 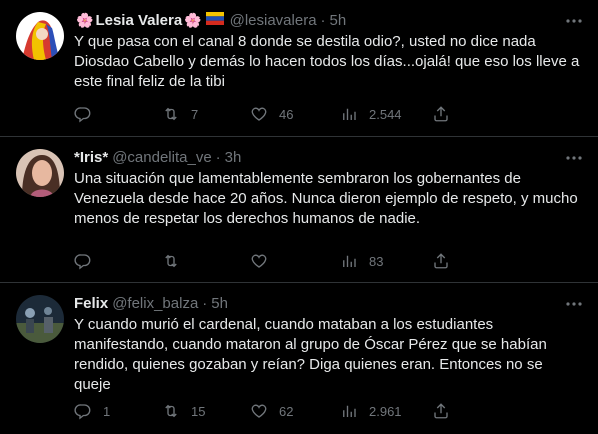 I want to click on views-count: 83, so click(x=376, y=261).